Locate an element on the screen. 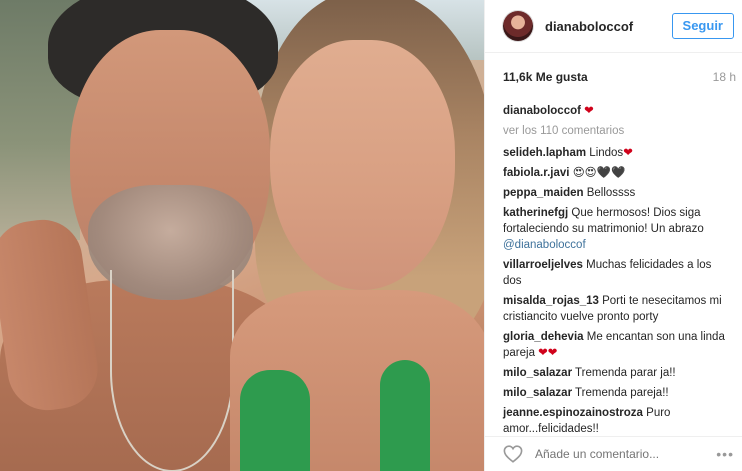 This screenshot has width=742, height=471. comment-username: misalda_rojas_13 is located at coordinates (551, 301).